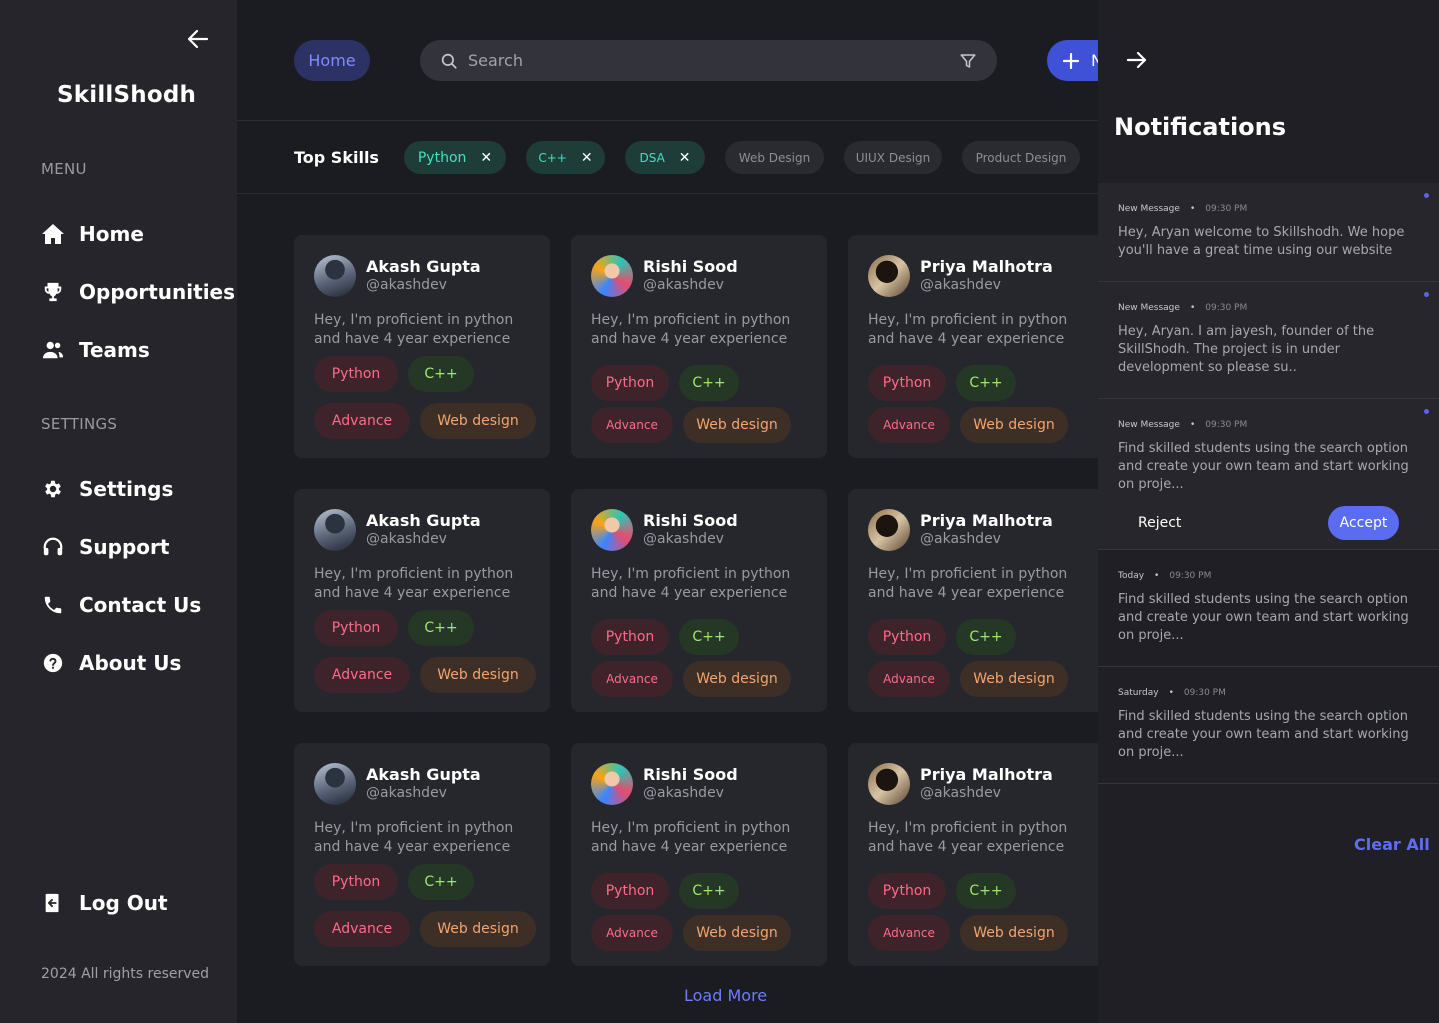 Image resolution: width=1439 pixels, height=1023 pixels. Describe the element at coordinates (1159, 523) in the screenshot. I see `reject-button: Reject` at that location.